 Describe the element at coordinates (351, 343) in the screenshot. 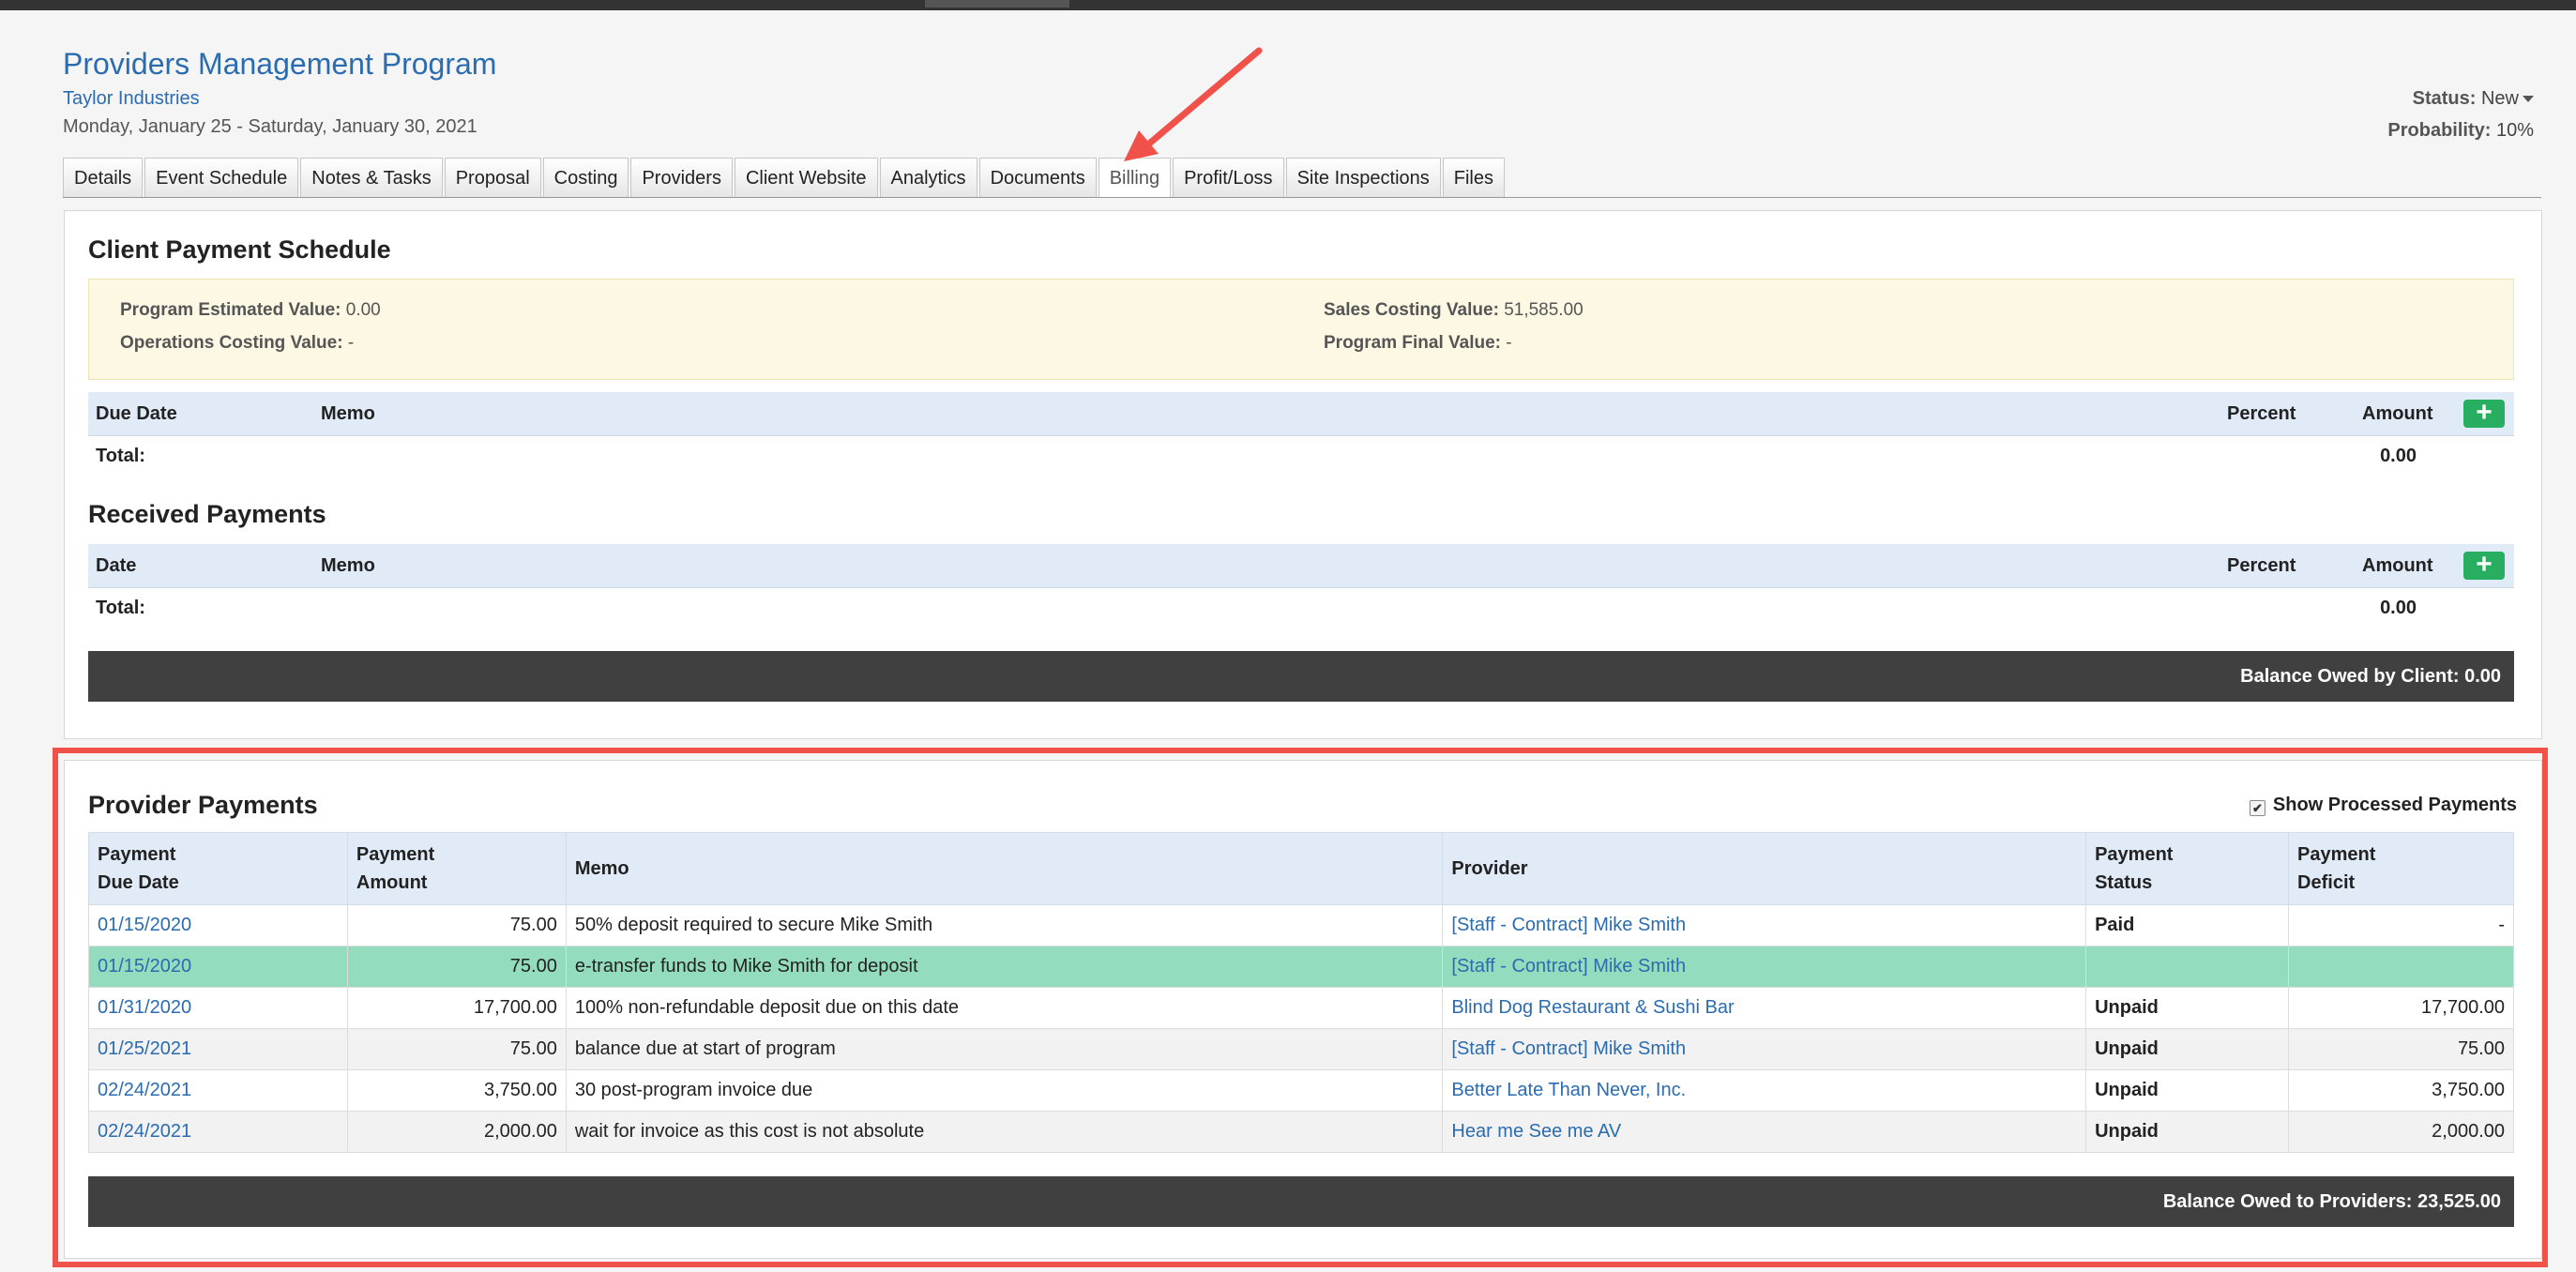

I see `operations-costing-amount: -` at that location.